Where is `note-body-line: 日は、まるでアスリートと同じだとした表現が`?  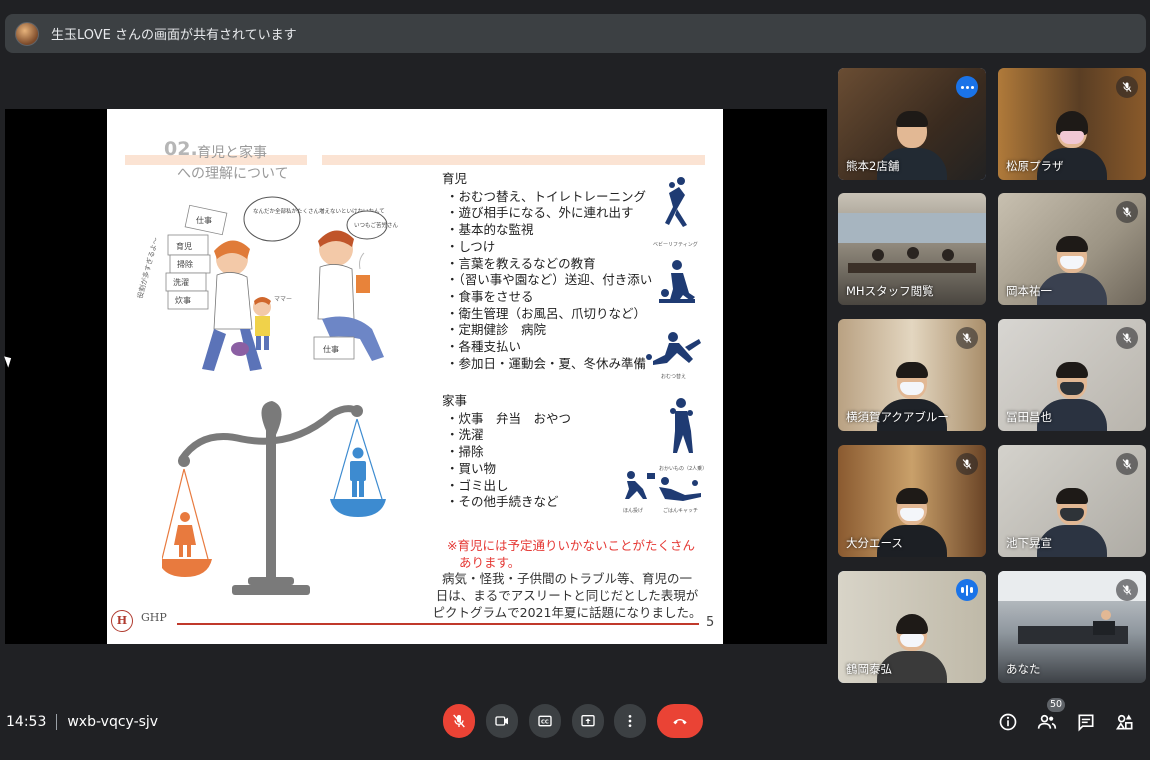 note-body-line: 日は、まるでアスリートと同じだとした表現が is located at coordinates (567, 595).